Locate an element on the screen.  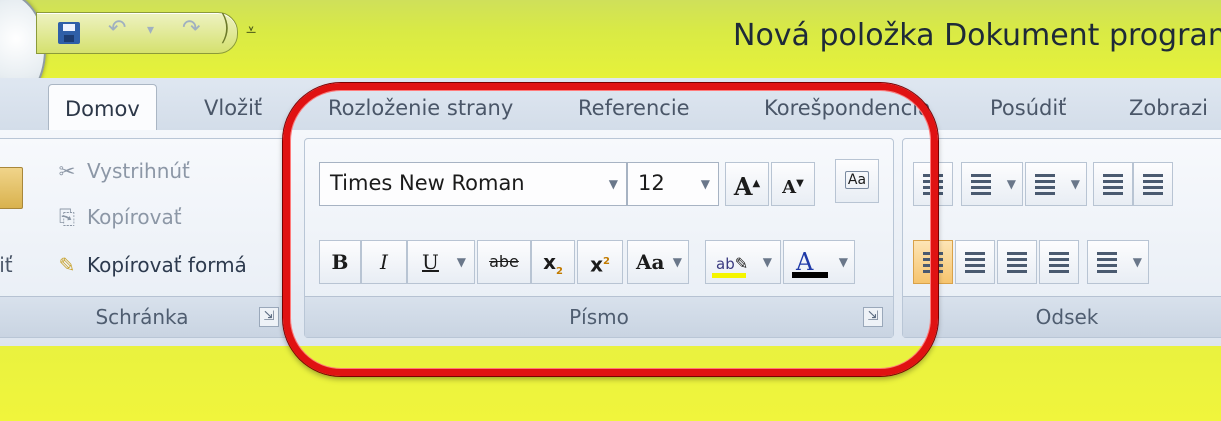
paragraph-group: ▼ ▼ ▼ Odsek is located at coordinates (1061, 238).